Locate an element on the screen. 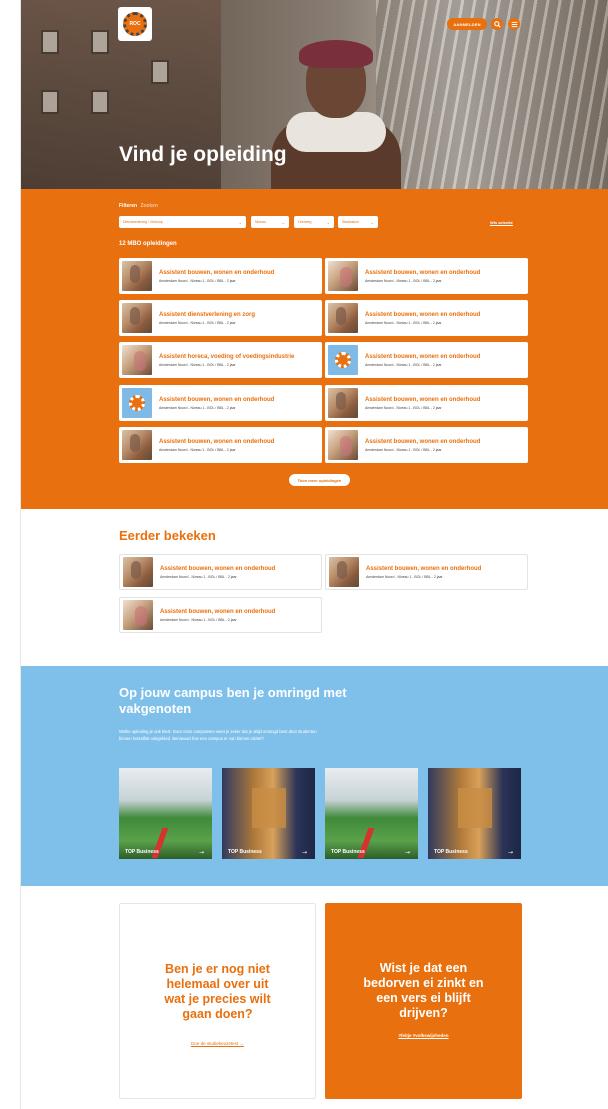 This screenshot has height=1109, width=608. menu-icon is located at coordinates (514, 24).